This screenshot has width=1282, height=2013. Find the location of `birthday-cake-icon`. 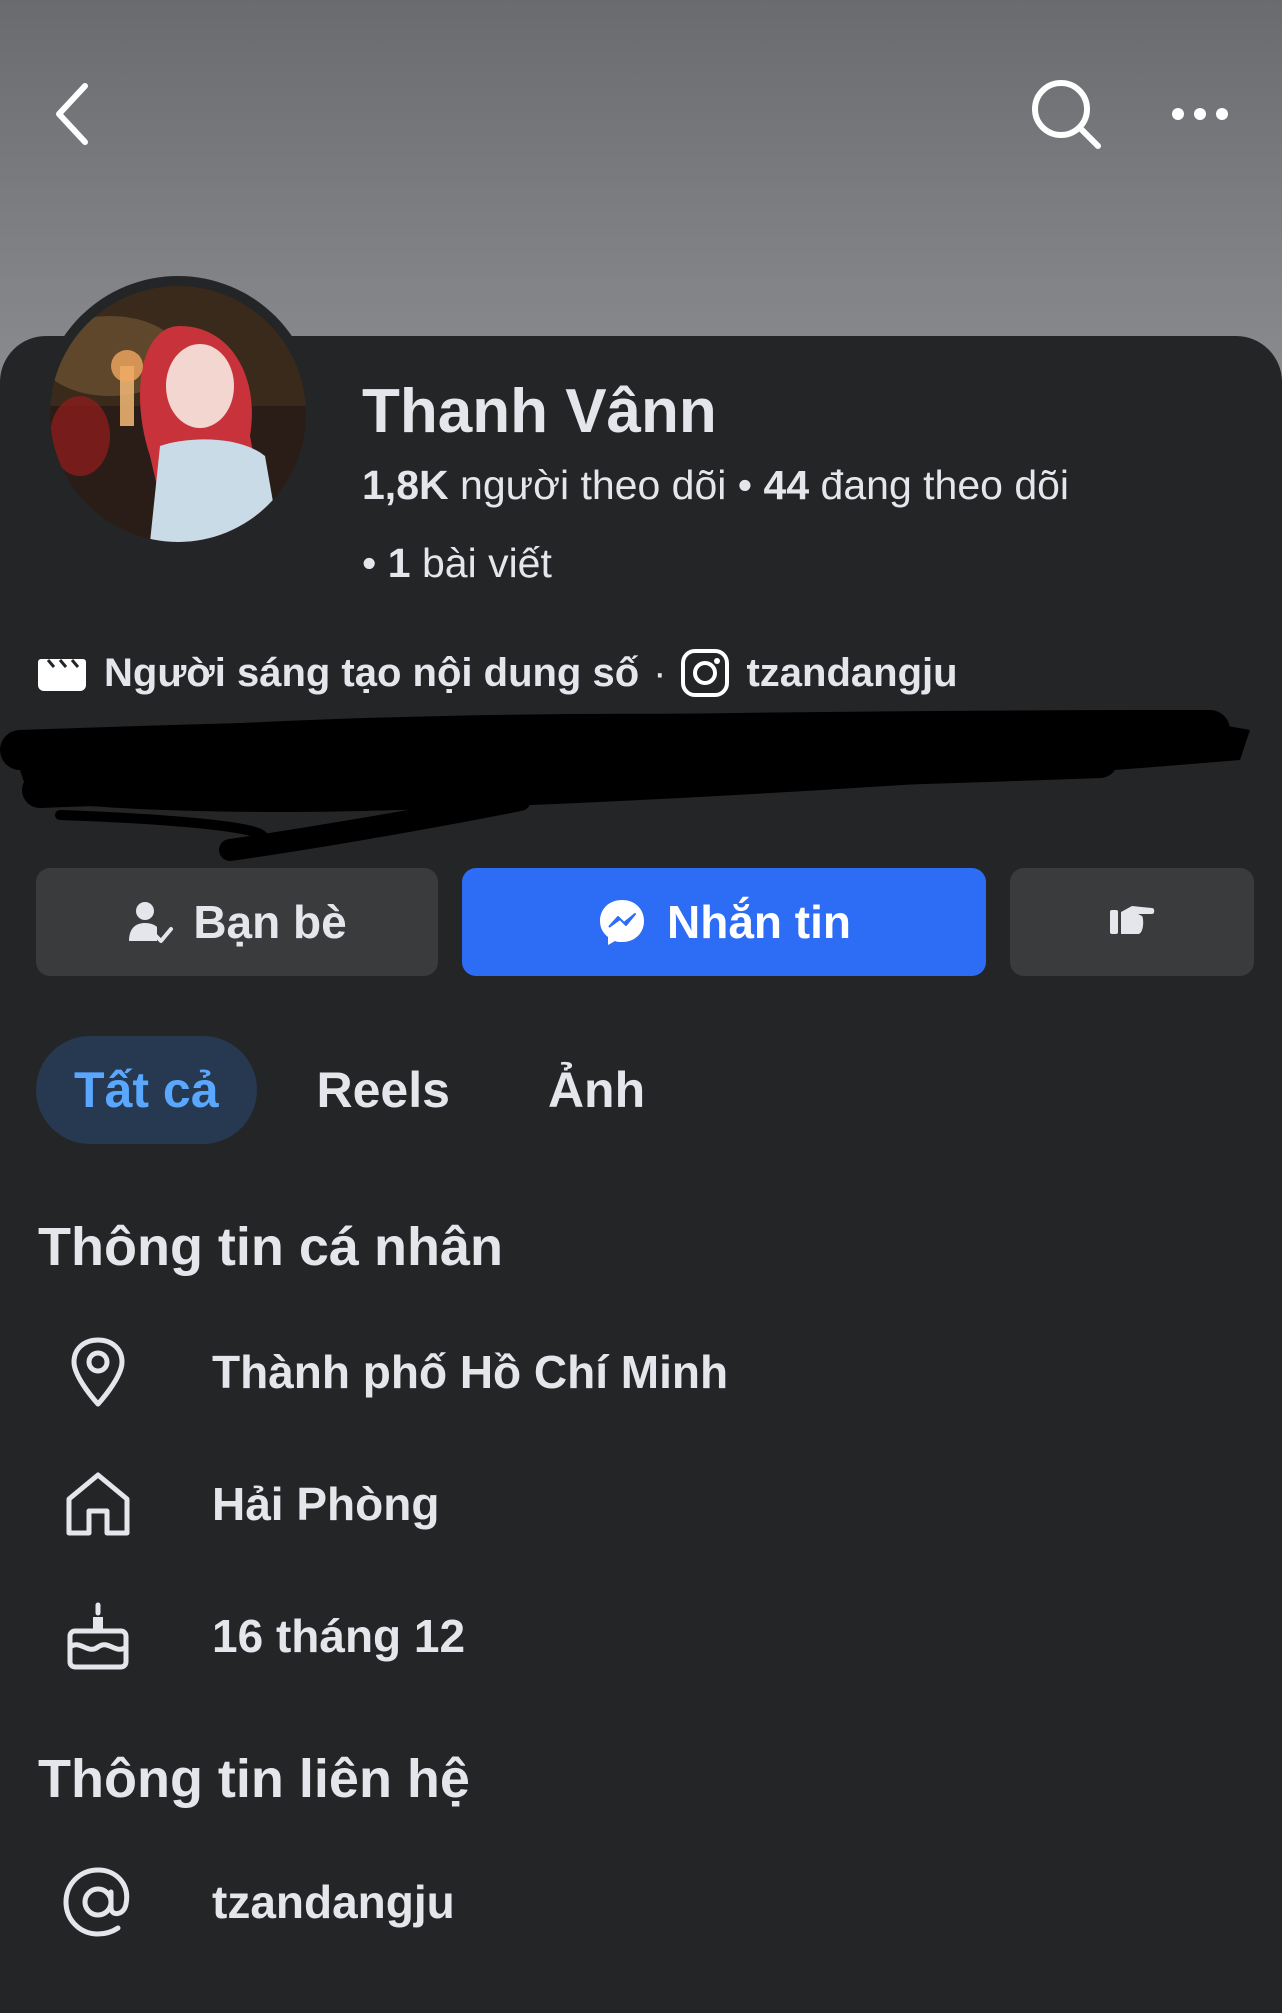

birthday-cake-icon is located at coordinates (98, 1636).